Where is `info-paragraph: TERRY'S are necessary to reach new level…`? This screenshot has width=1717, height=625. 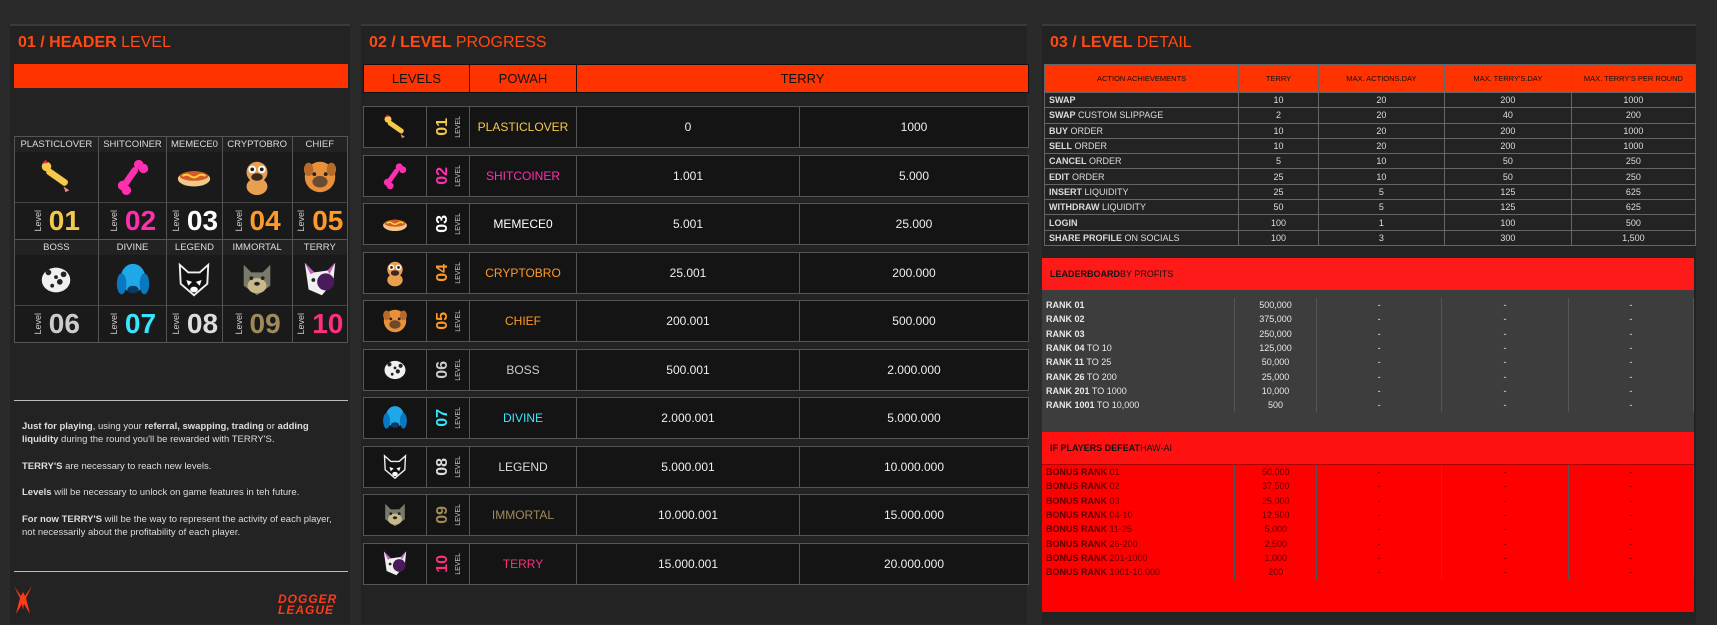 info-paragraph: TERRY'S are necessary to reach new level… is located at coordinates (181, 467).